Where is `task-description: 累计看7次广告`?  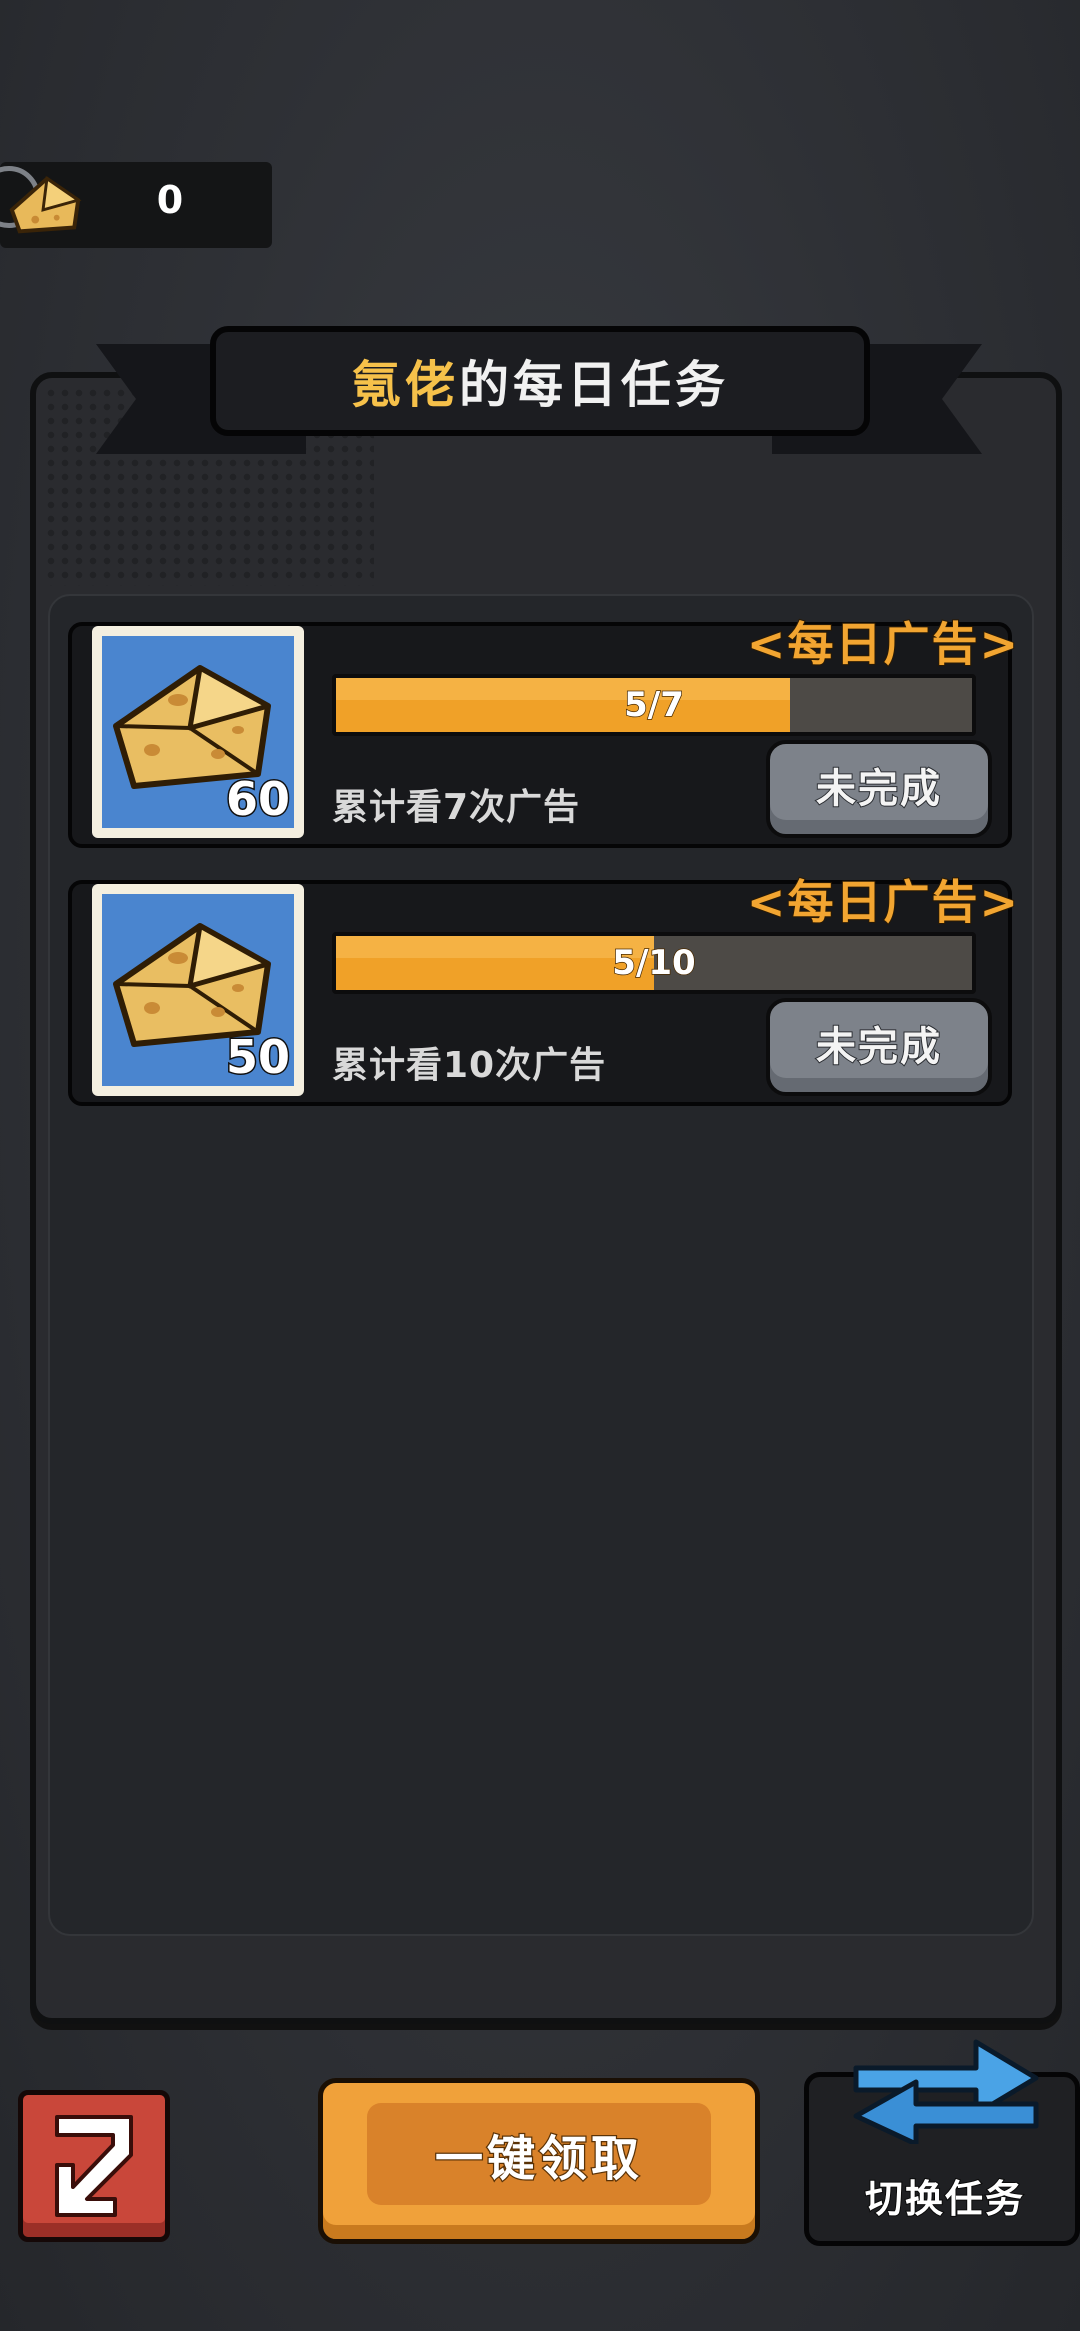
task-description: 累计看7次广告 is located at coordinates (456, 807).